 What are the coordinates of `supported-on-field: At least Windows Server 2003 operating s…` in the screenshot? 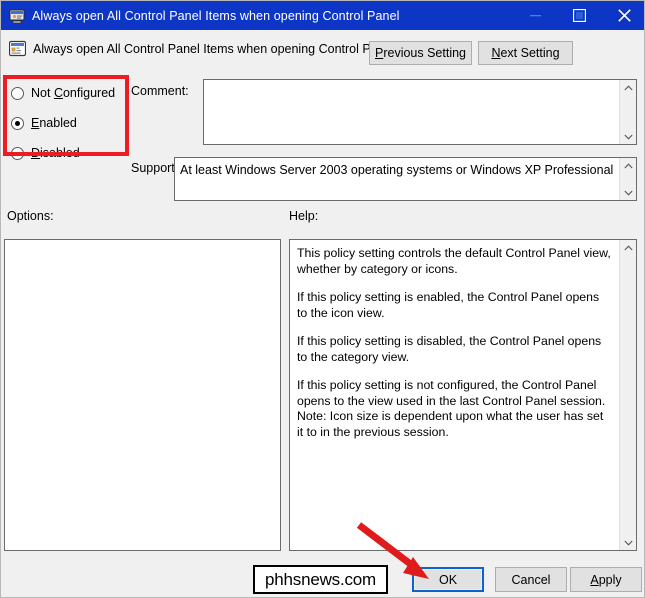 It's located at (405, 179).